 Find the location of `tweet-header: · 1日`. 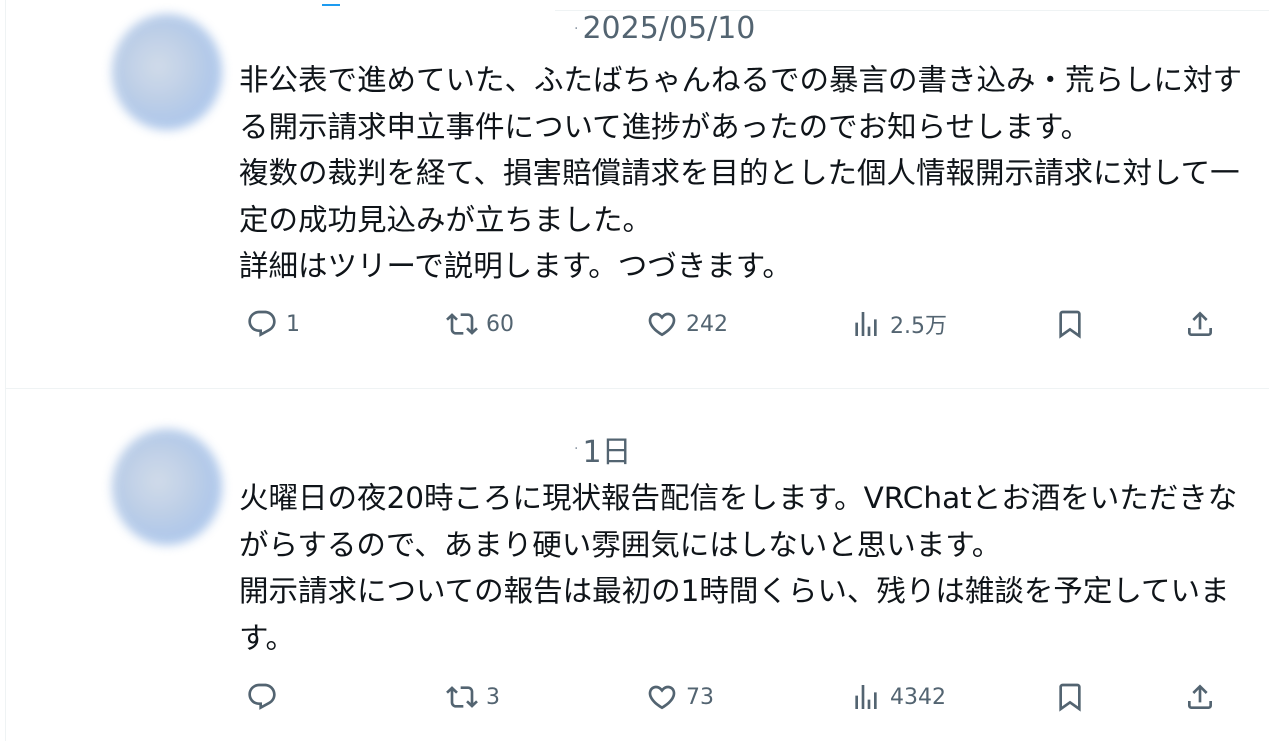

tweet-header: · 1日 is located at coordinates (603, 449).